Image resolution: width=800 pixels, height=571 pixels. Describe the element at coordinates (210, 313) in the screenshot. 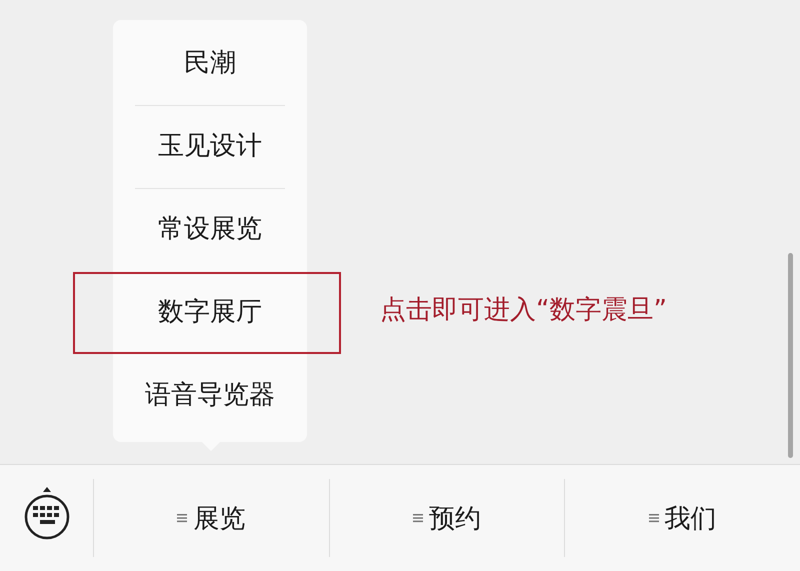

I see `submenu-item: 数字展厅` at that location.